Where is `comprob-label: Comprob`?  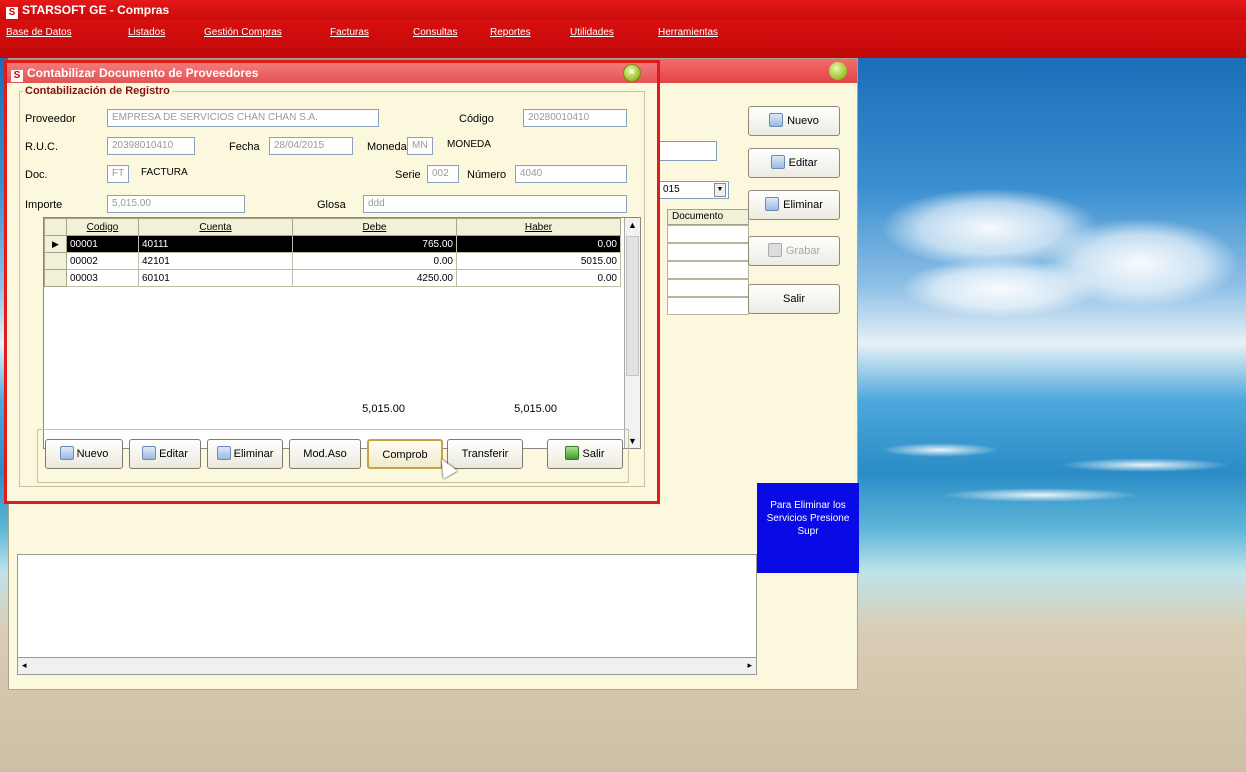
comprob-label: Comprob is located at coordinates (405, 455).